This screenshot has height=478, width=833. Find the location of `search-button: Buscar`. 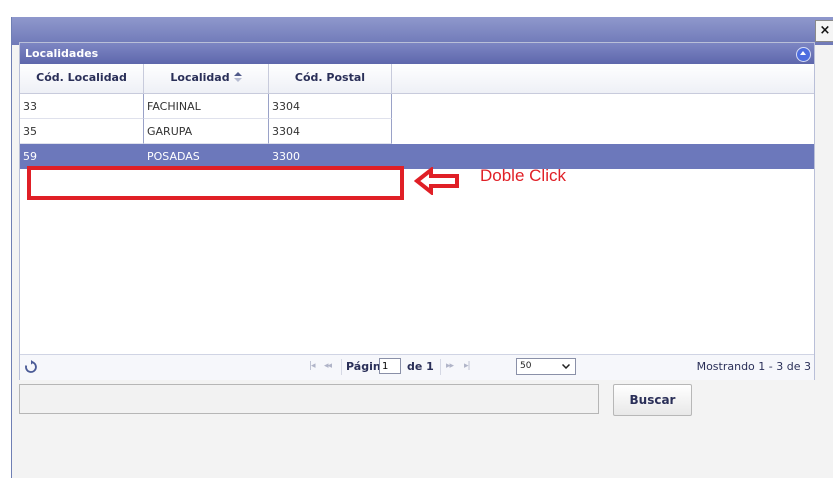

search-button: Buscar is located at coordinates (652, 400).